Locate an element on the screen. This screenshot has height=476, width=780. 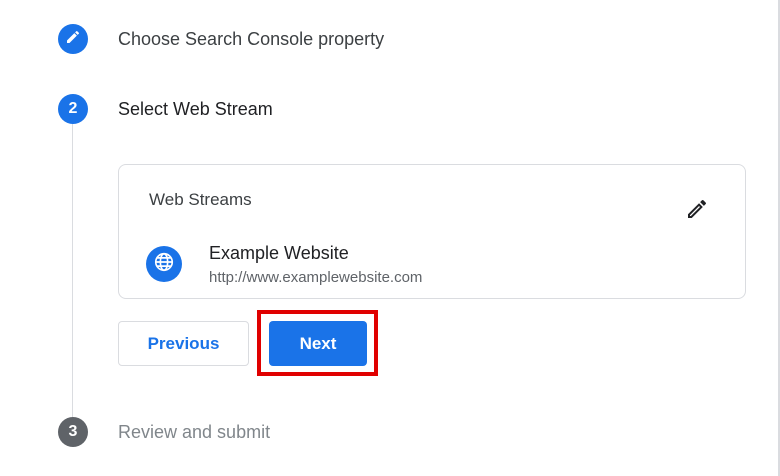
globe-icon is located at coordinates (164, 264).